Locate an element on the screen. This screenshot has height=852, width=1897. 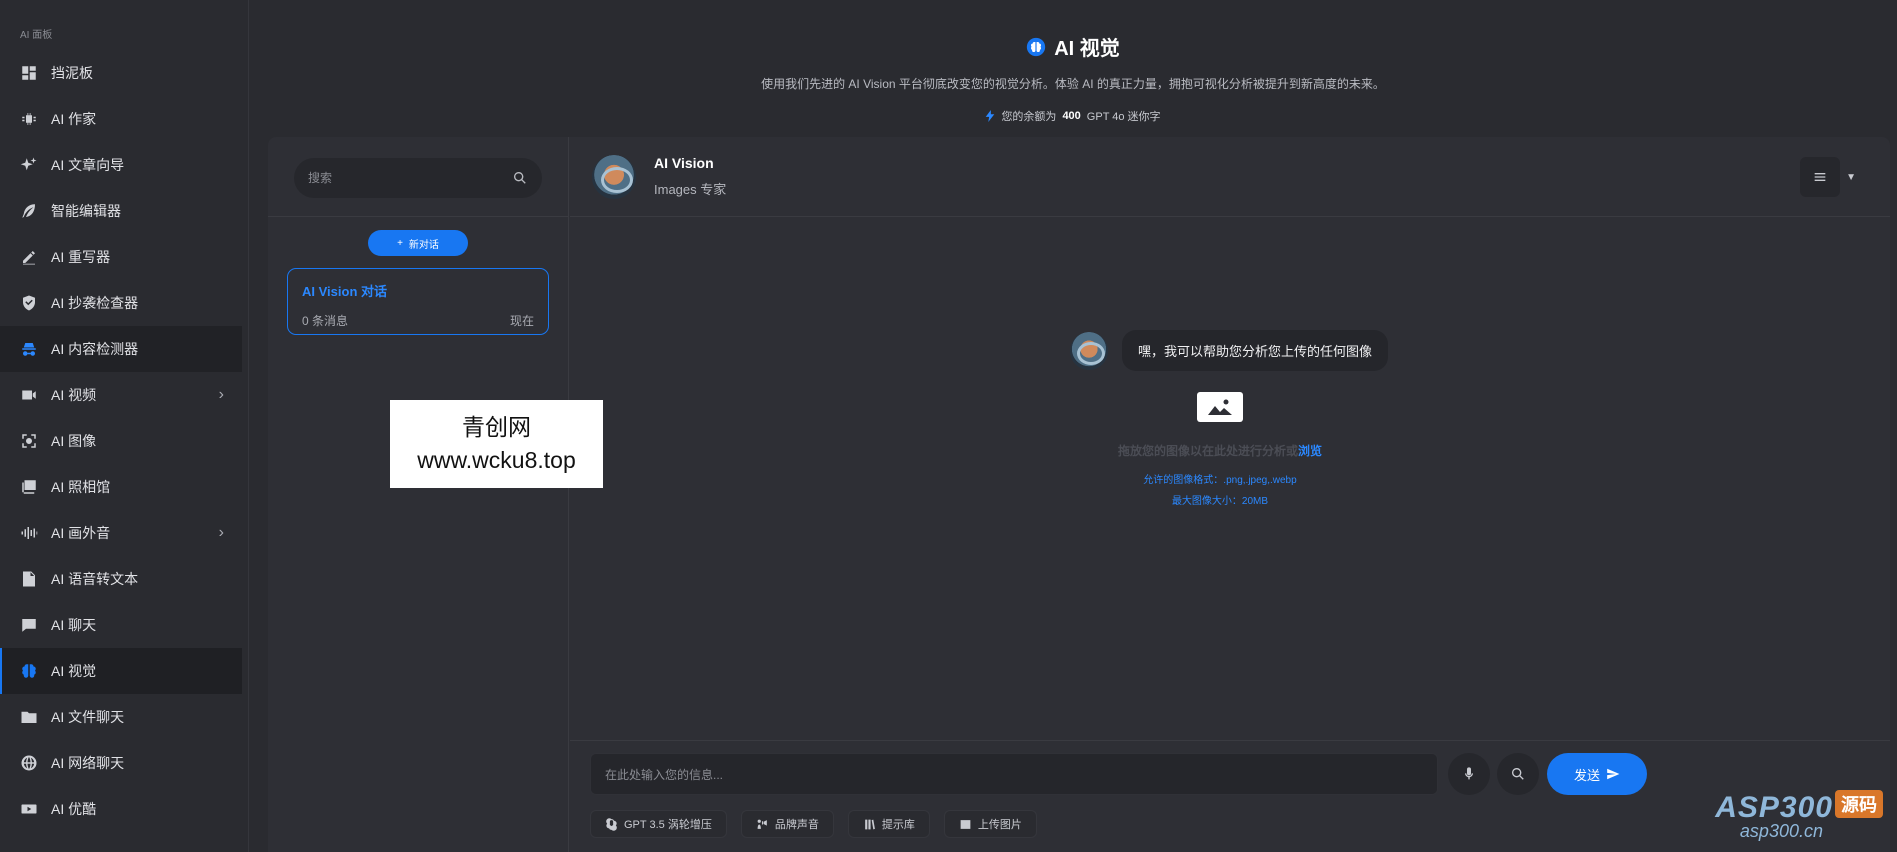
sidebar-item-file-chat: AI 文件聊天 is located at coordinates (124, 717).